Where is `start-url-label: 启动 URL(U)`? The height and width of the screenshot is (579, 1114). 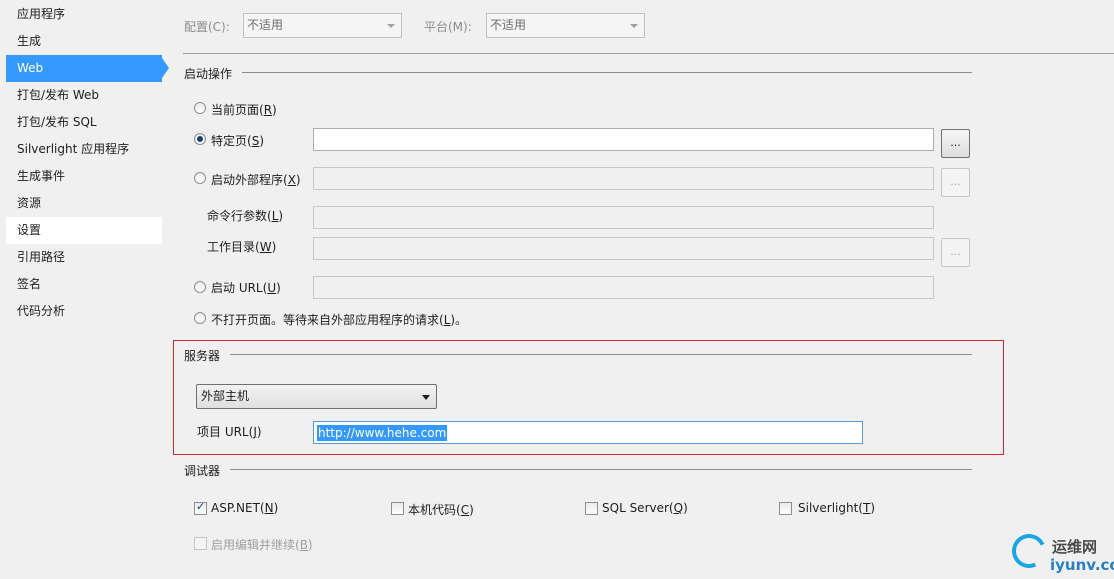
start-url-label: 启动 URL(U) is located at coordinates (246, 287).